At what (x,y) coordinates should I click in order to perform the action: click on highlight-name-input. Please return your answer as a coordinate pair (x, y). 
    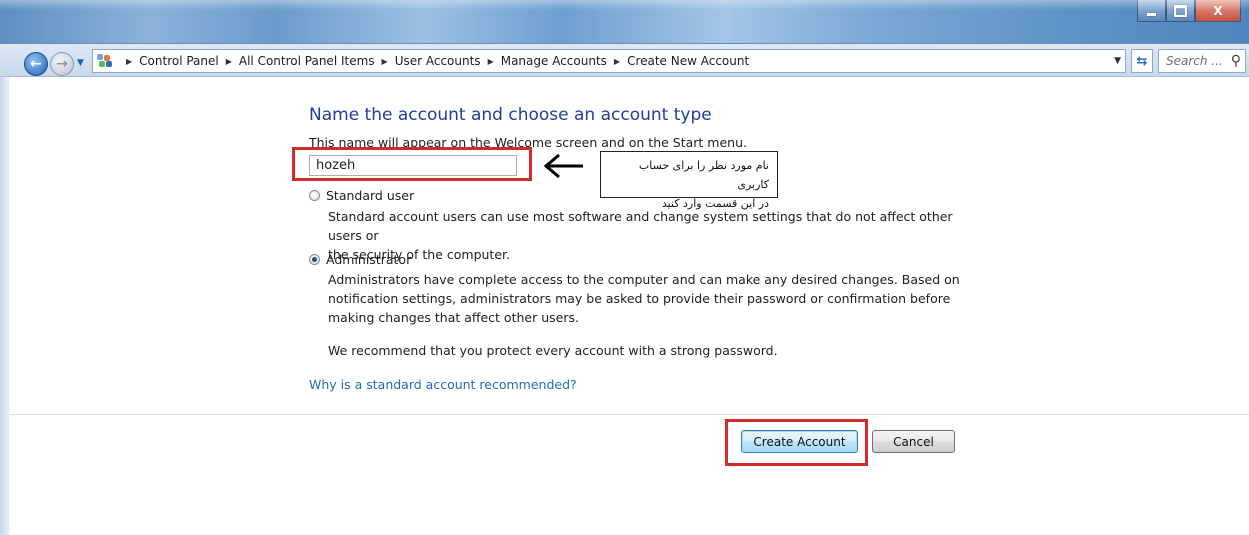
    Looking at the image, I should click on (412, 164).